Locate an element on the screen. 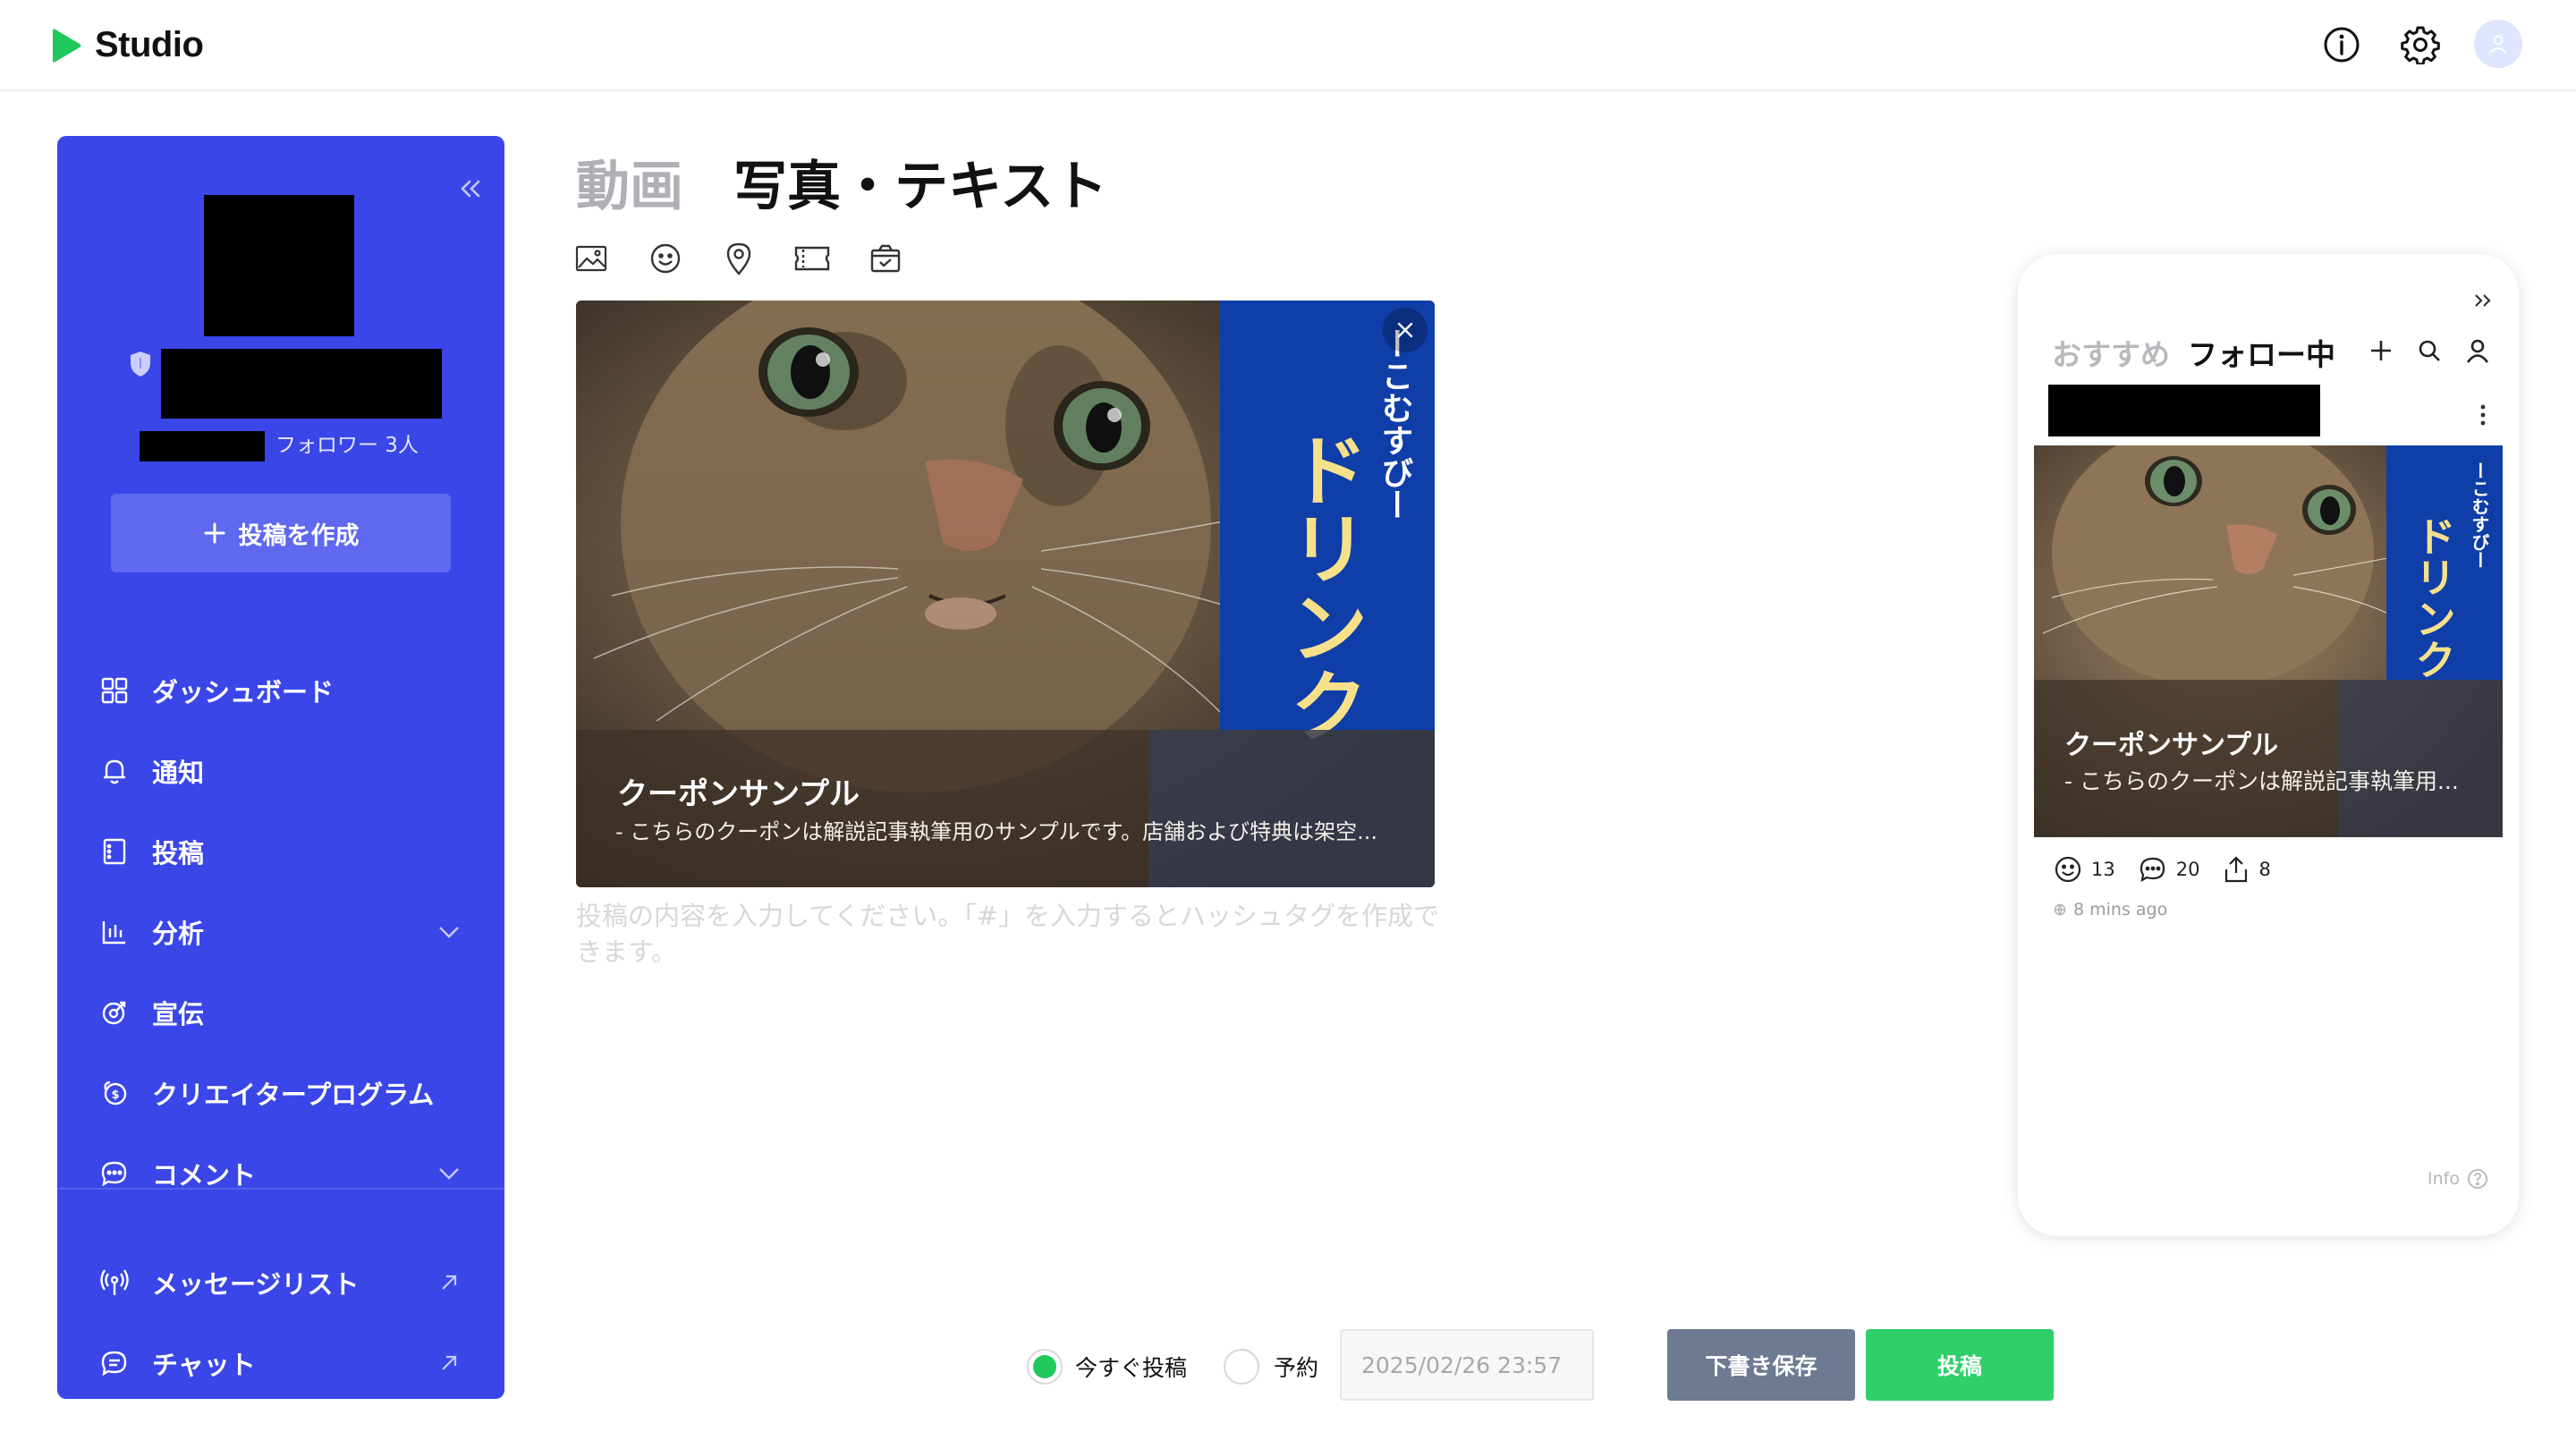  save-draft-button: 下書き保存 is located at coordinates (1761, 1365).